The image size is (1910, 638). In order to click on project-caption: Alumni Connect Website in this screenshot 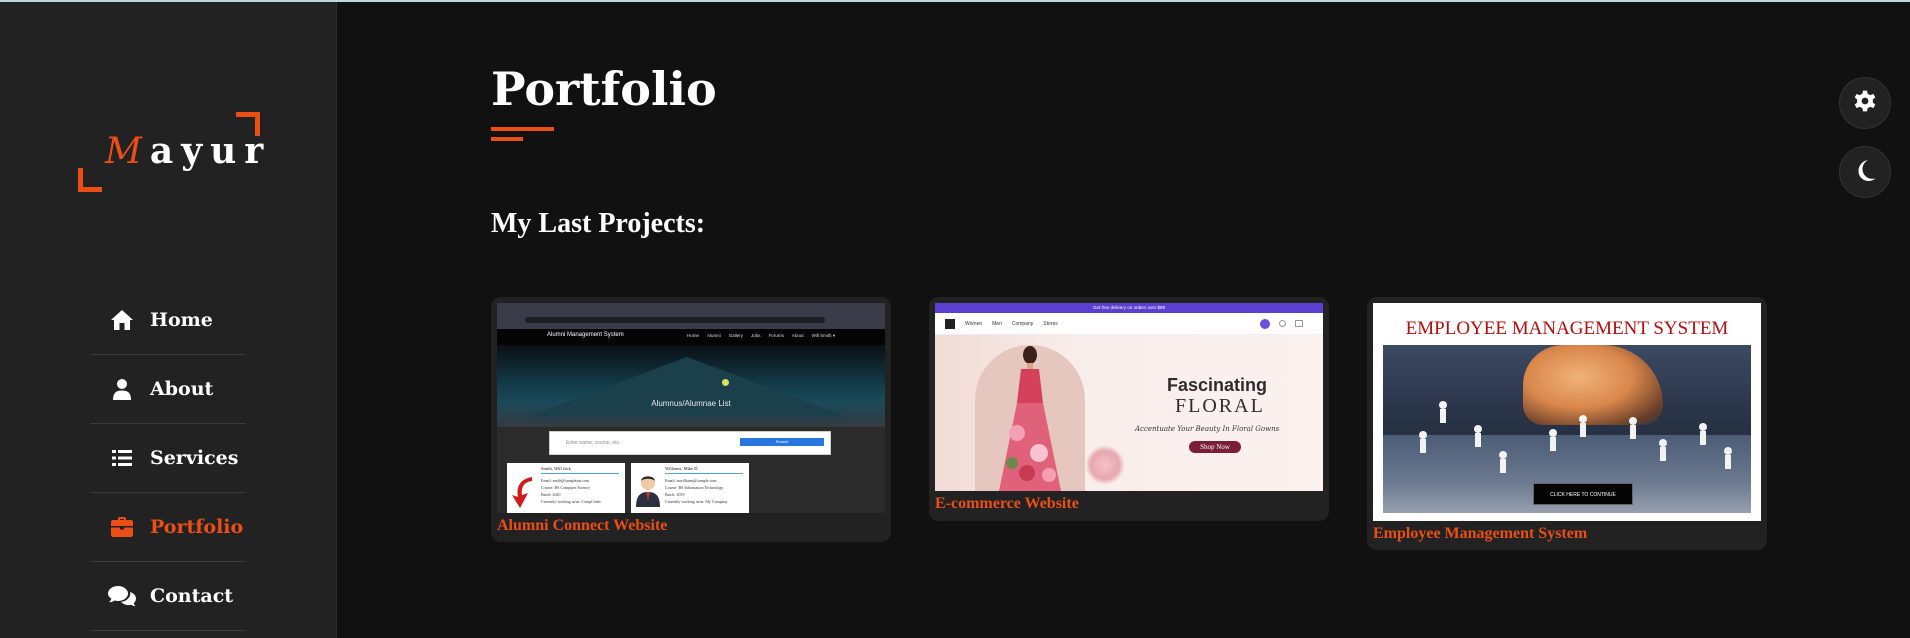, I will do `click(691, 526)`.